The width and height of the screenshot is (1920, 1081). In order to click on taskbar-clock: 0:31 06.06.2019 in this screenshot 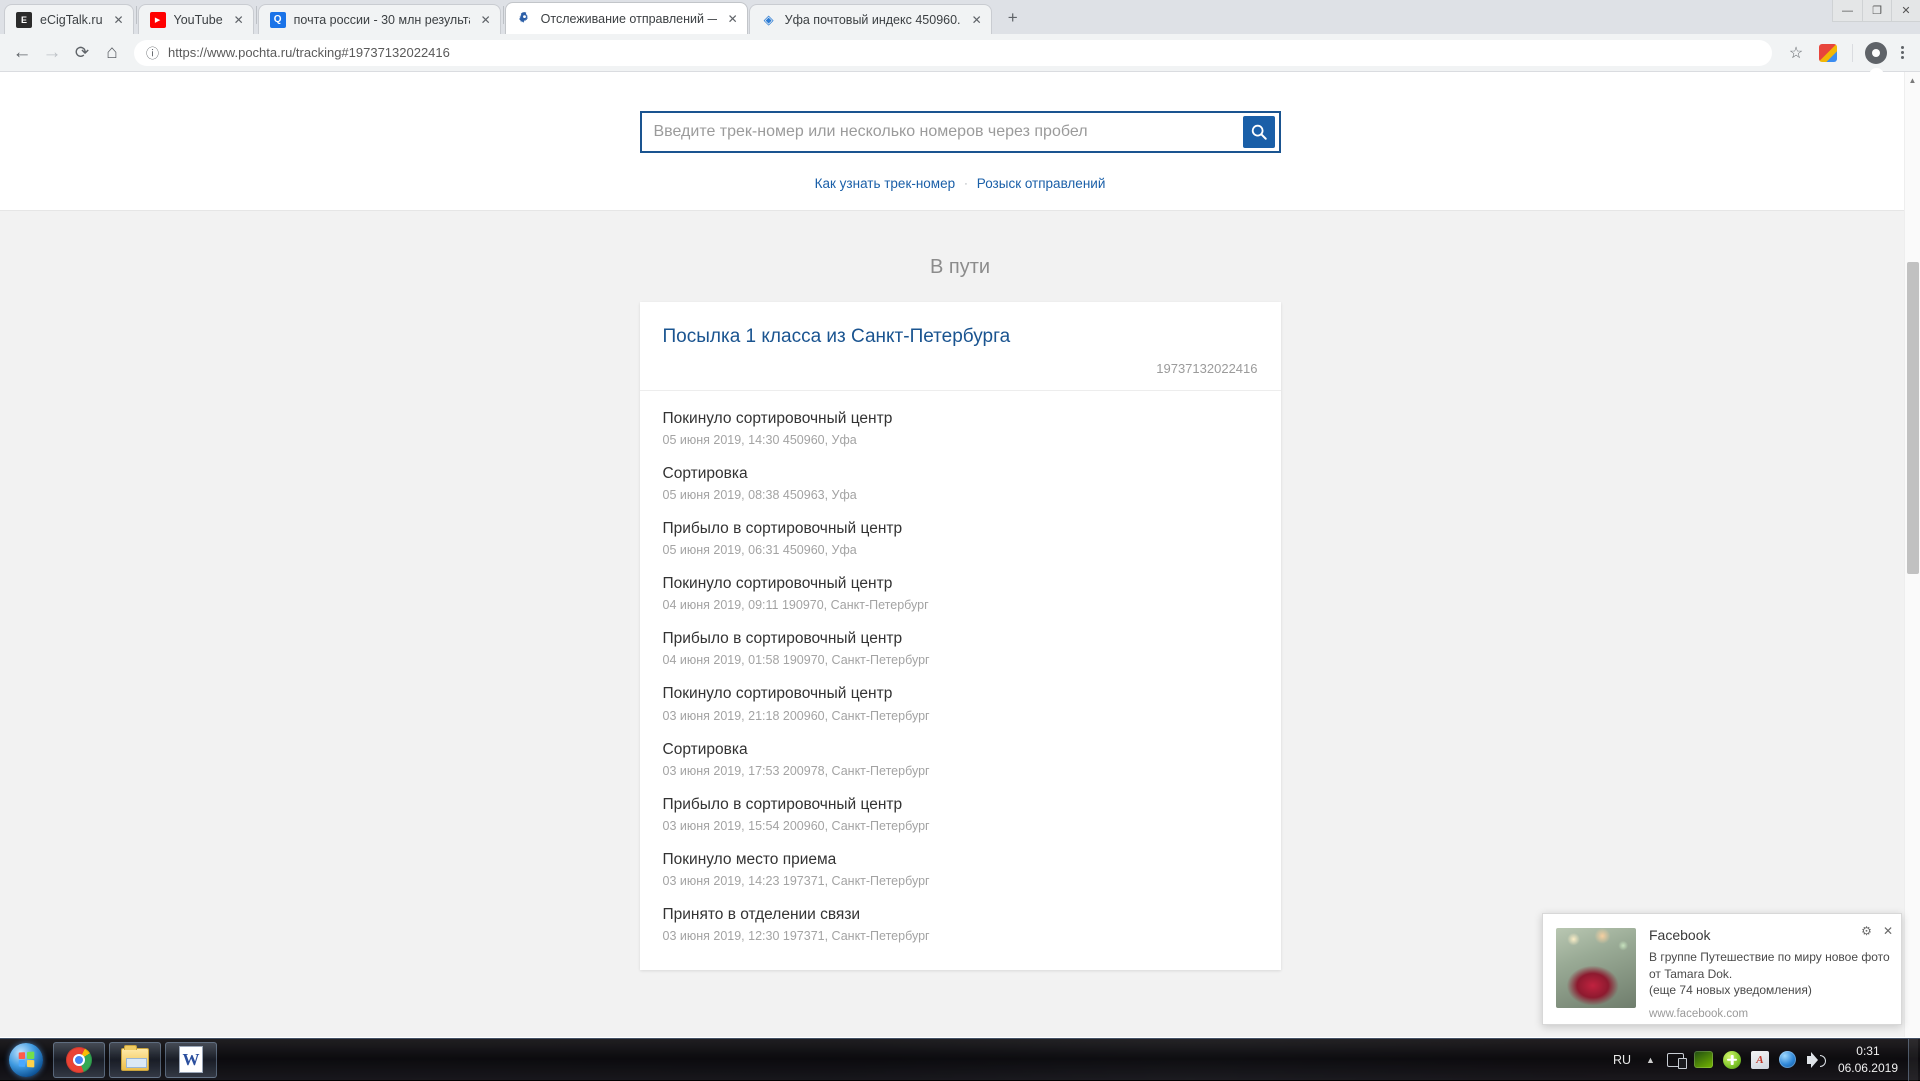, I will do `click(1869, 1059)`.